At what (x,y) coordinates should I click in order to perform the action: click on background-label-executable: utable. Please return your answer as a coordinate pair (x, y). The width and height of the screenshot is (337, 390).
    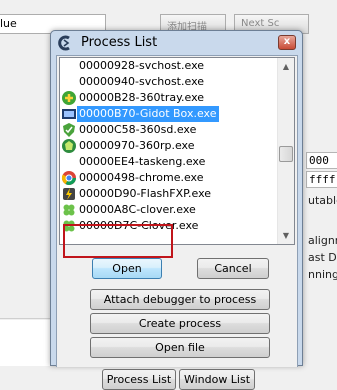
    Looking at the image, I should click on (322, 200).